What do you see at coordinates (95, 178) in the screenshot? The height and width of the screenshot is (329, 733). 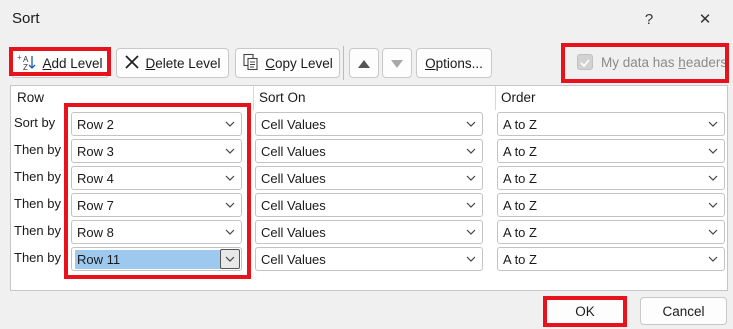 I see `row-dropdown-value: Row 4` at bounding box center [95, 178].